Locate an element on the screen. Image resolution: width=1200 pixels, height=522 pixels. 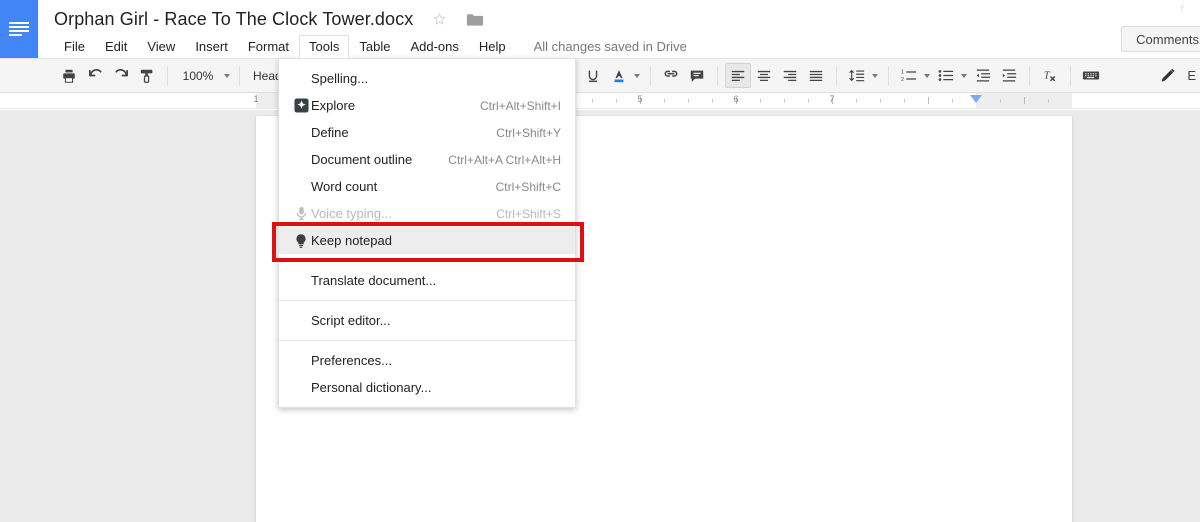
google-docs-logo is located at coordinates (19, 29).